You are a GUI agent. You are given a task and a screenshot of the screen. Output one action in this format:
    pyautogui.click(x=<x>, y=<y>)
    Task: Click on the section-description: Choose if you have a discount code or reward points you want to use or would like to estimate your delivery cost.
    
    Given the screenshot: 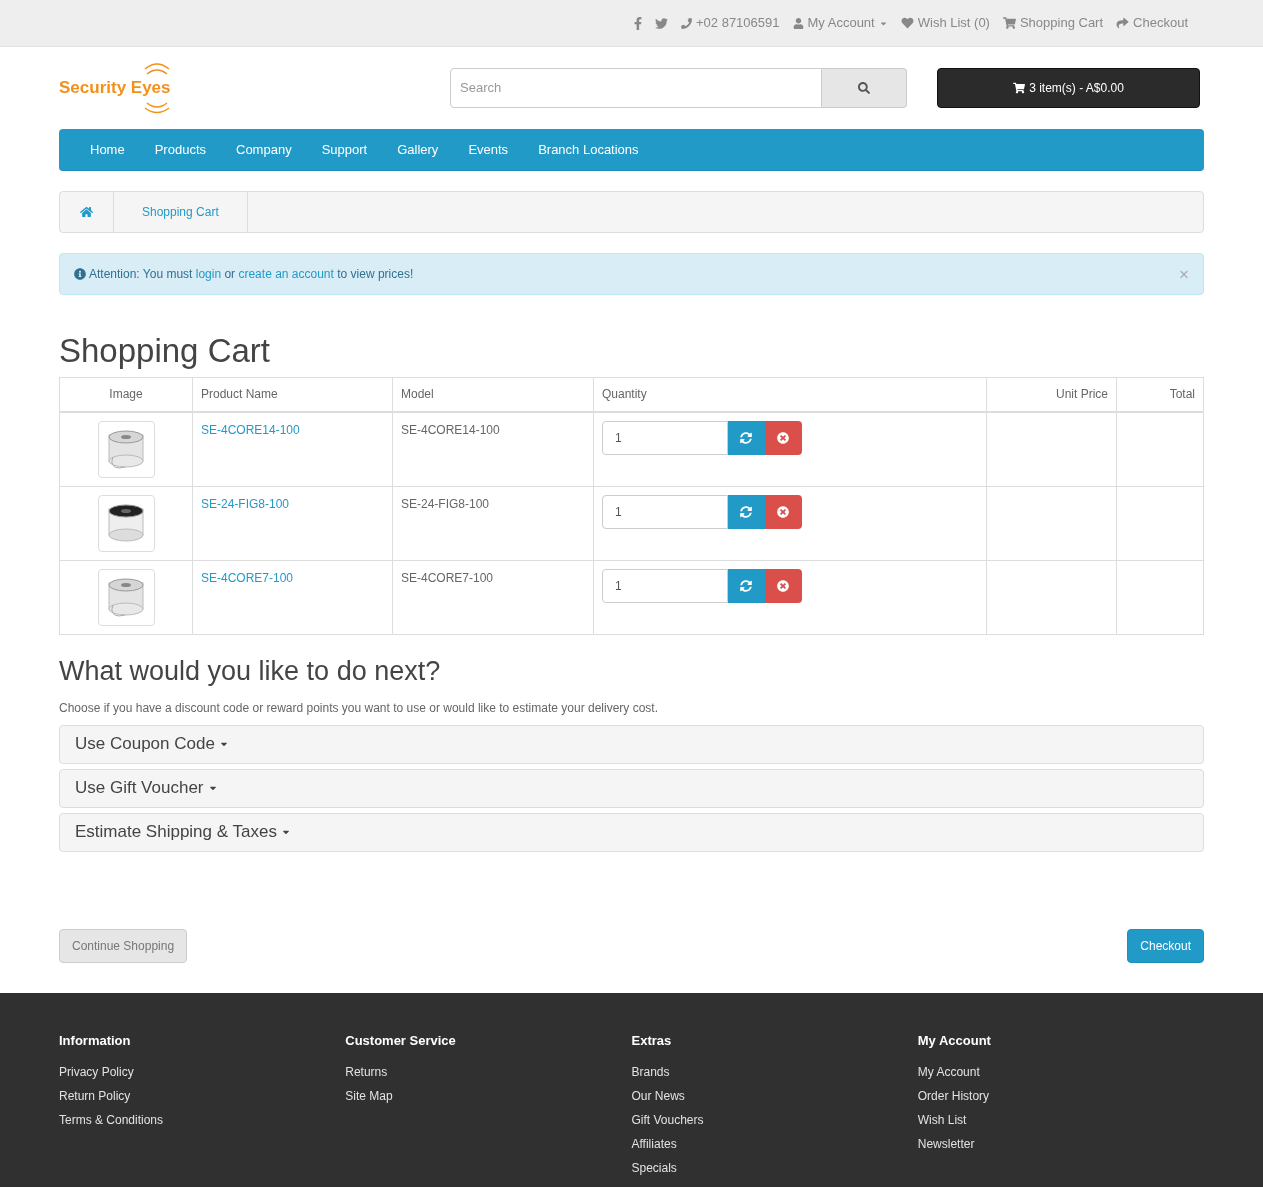 What is the action you would take?
    pyautogui.click(x=359, y=708)
    